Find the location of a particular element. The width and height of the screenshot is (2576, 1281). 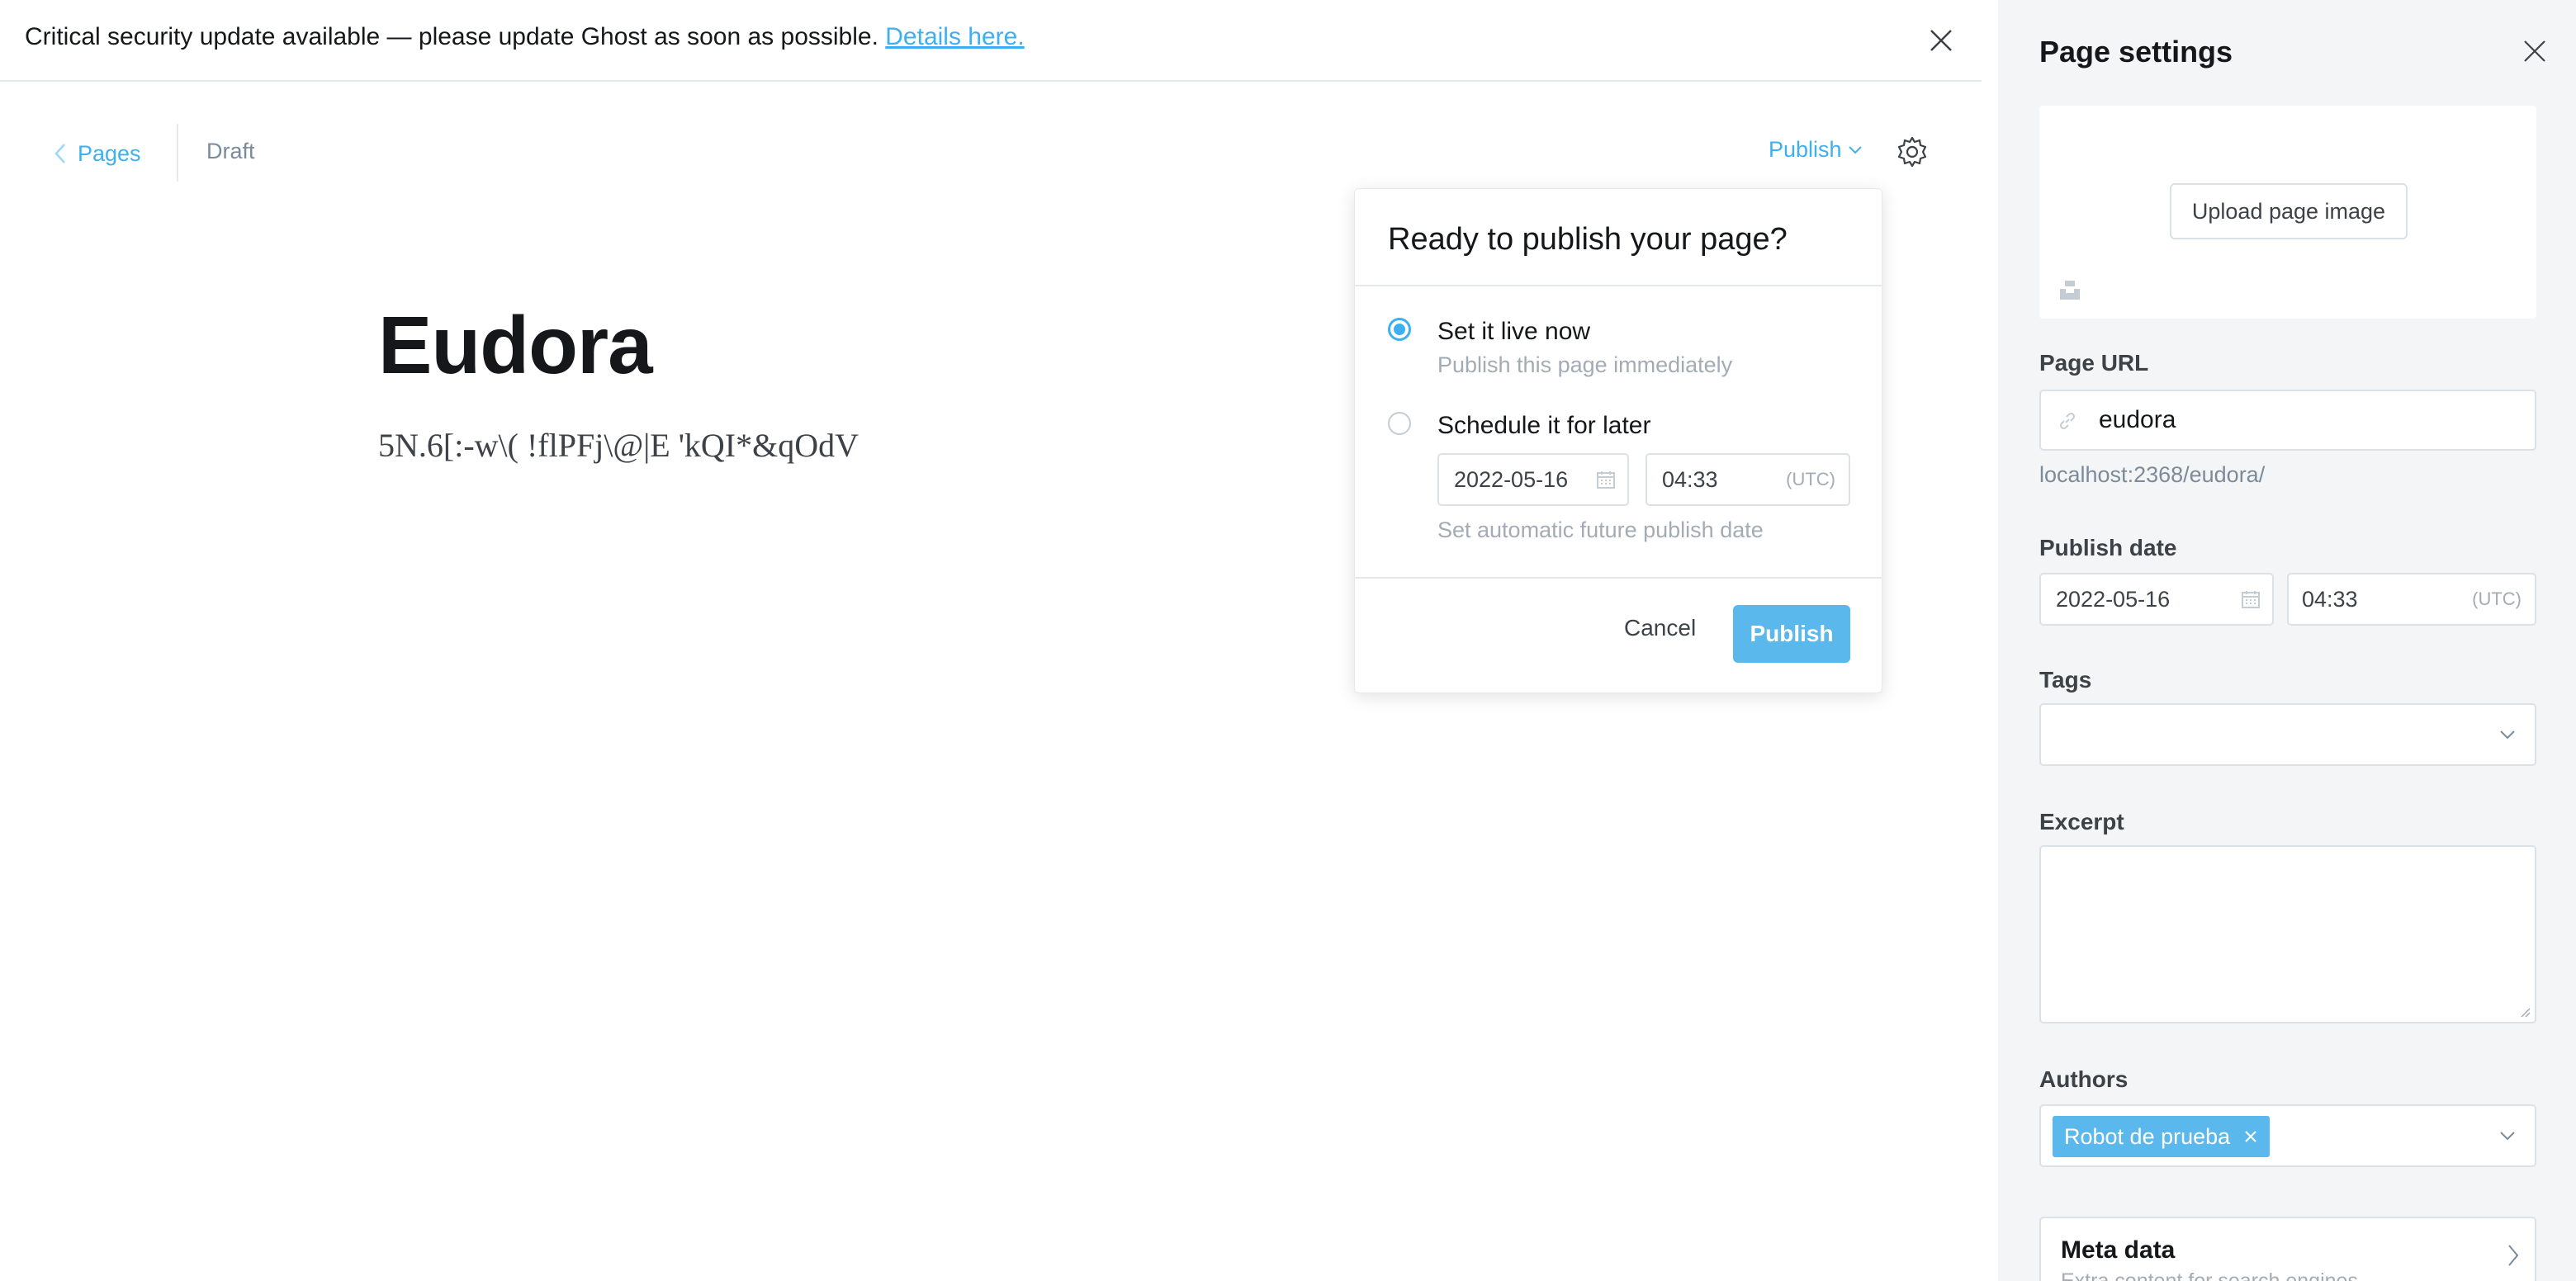

schedule-date-input: 2022-05-16 is located at coordinates (1533, 479).